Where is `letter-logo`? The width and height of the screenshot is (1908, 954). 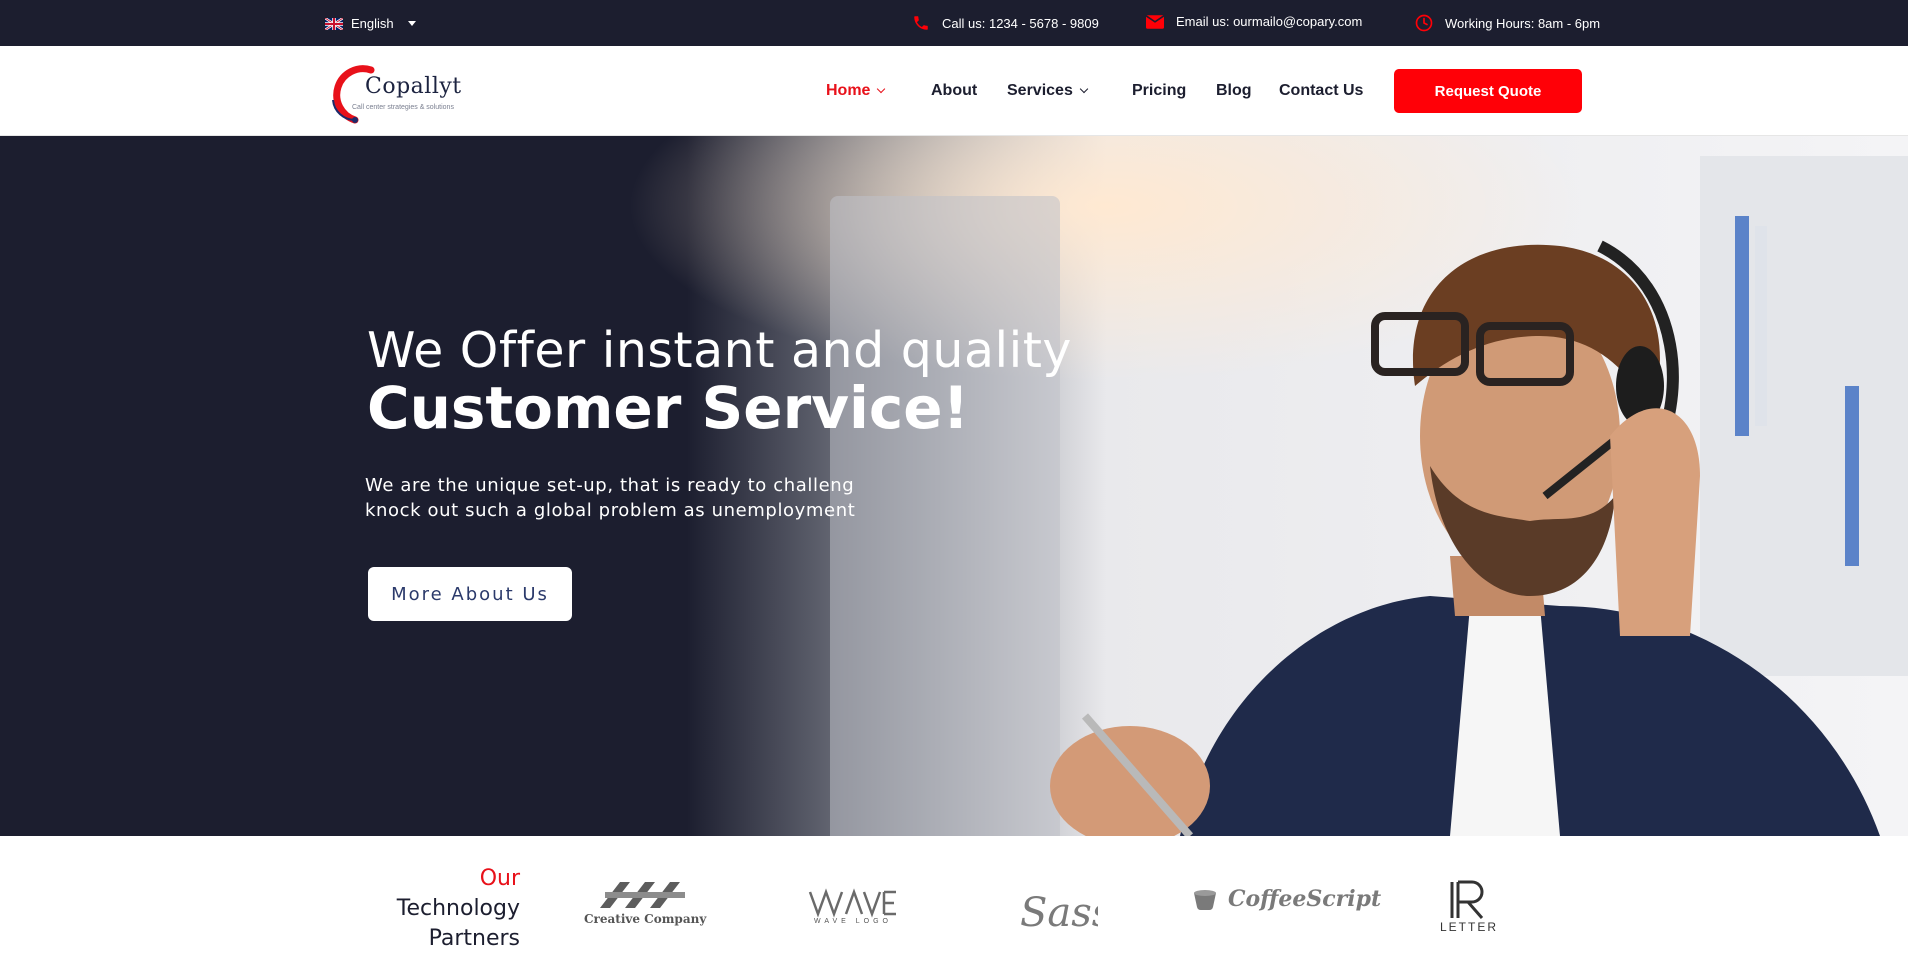 letter-logo is located at coordinates (1467, 899).